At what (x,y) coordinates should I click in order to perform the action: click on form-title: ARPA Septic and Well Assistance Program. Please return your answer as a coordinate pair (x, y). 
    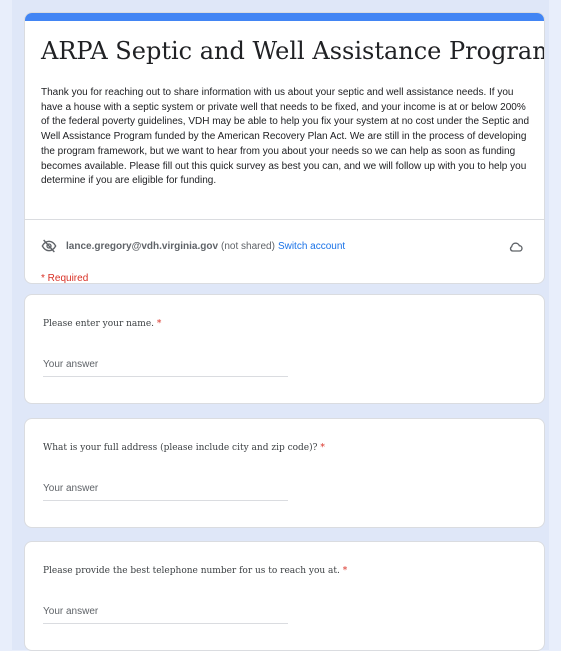
    Looking at the image, I should click on (293, 51).